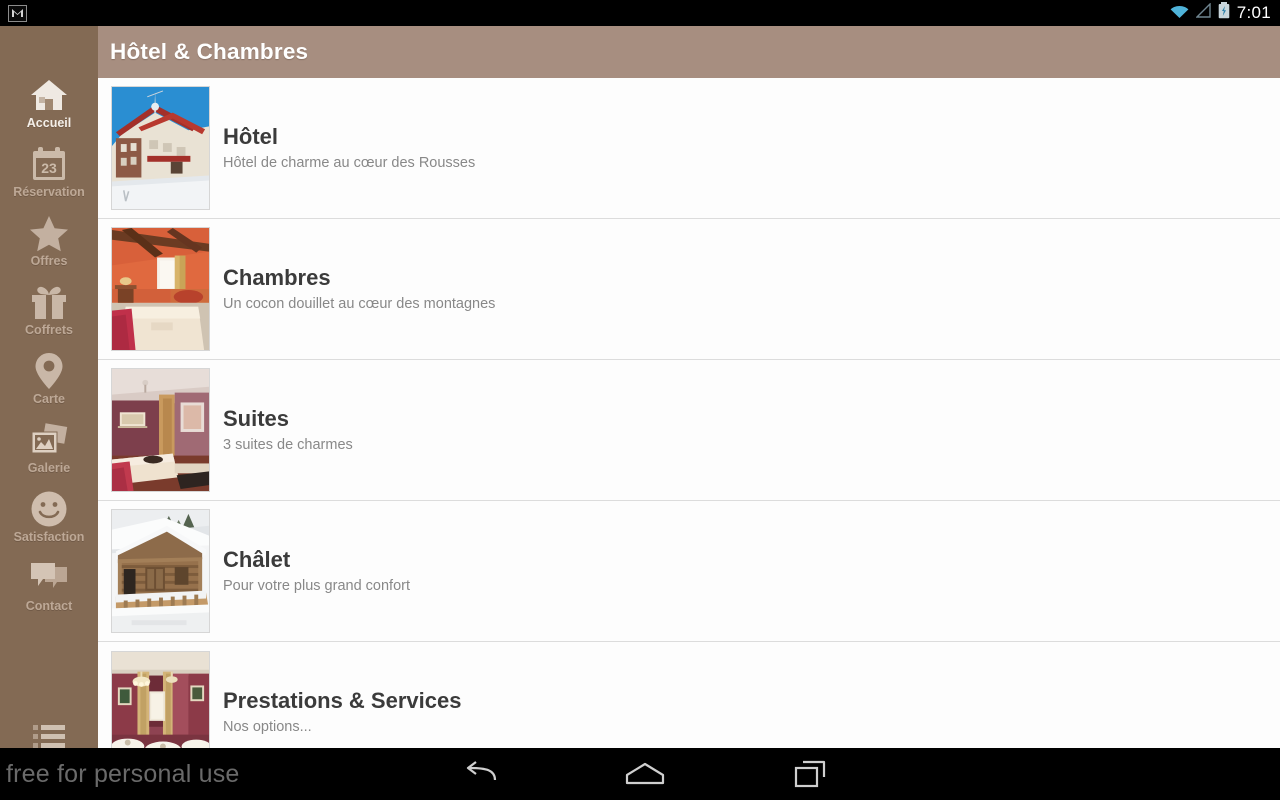  Describe the element at coordinates (49, 95) in the screenshot. I see `home-icon` at that location.